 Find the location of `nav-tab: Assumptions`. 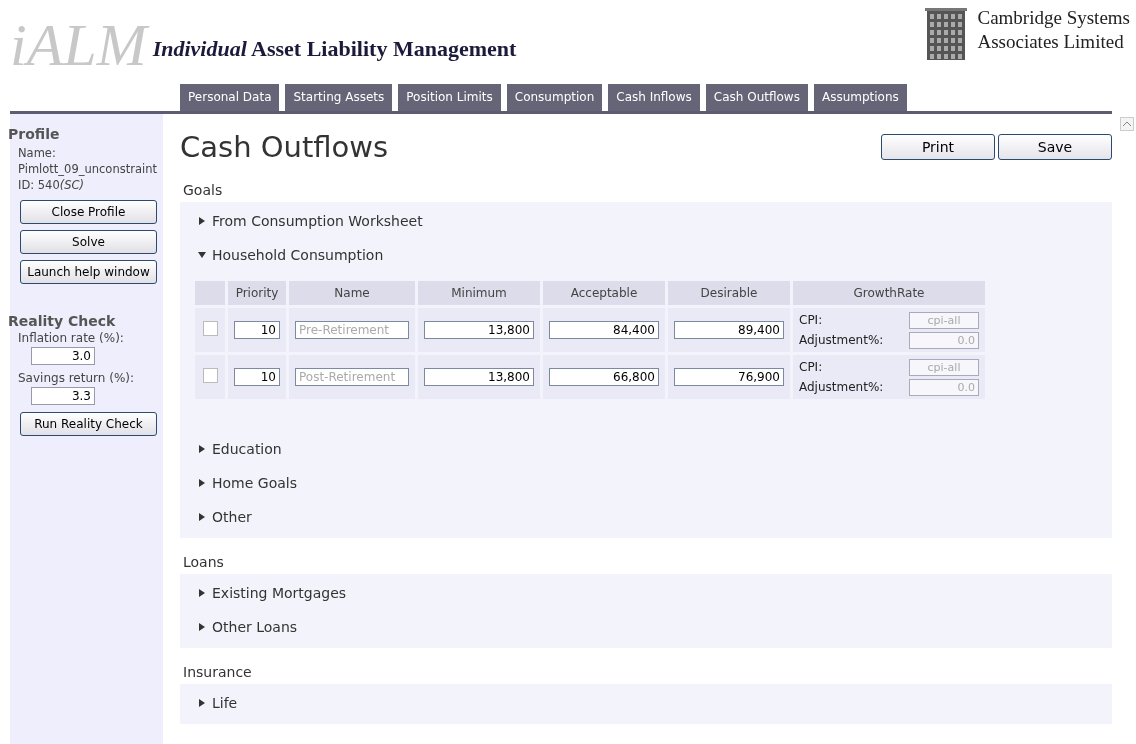

nav-tab: Assumptions is located at coordinates (860, 97).